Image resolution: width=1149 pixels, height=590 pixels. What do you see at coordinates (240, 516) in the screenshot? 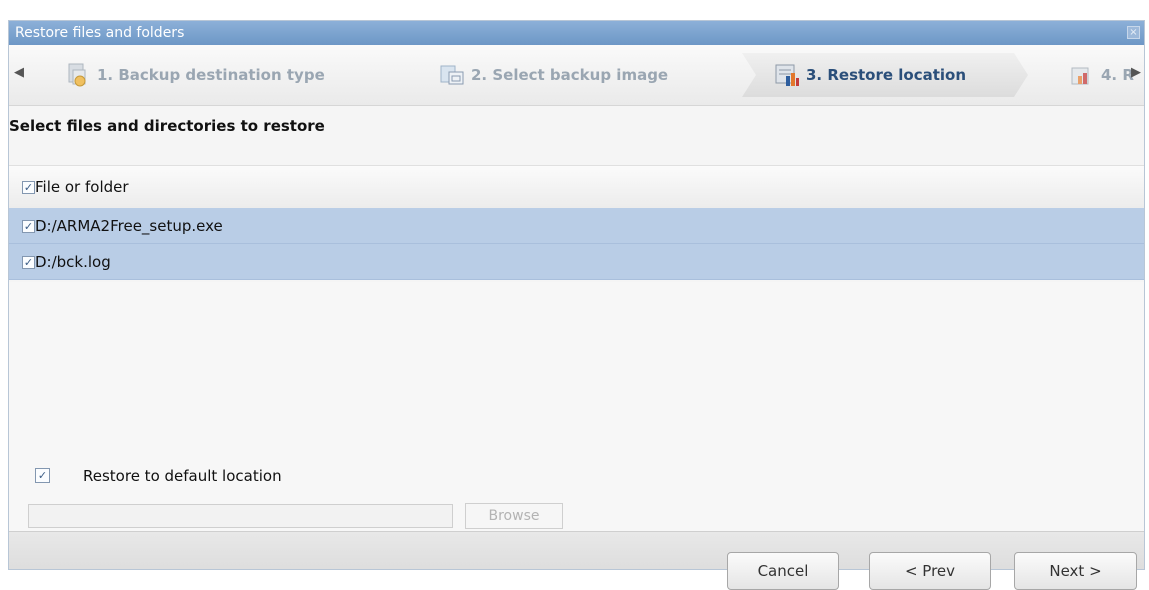
I see `restore-path-input` at bounding box center [240, 516].